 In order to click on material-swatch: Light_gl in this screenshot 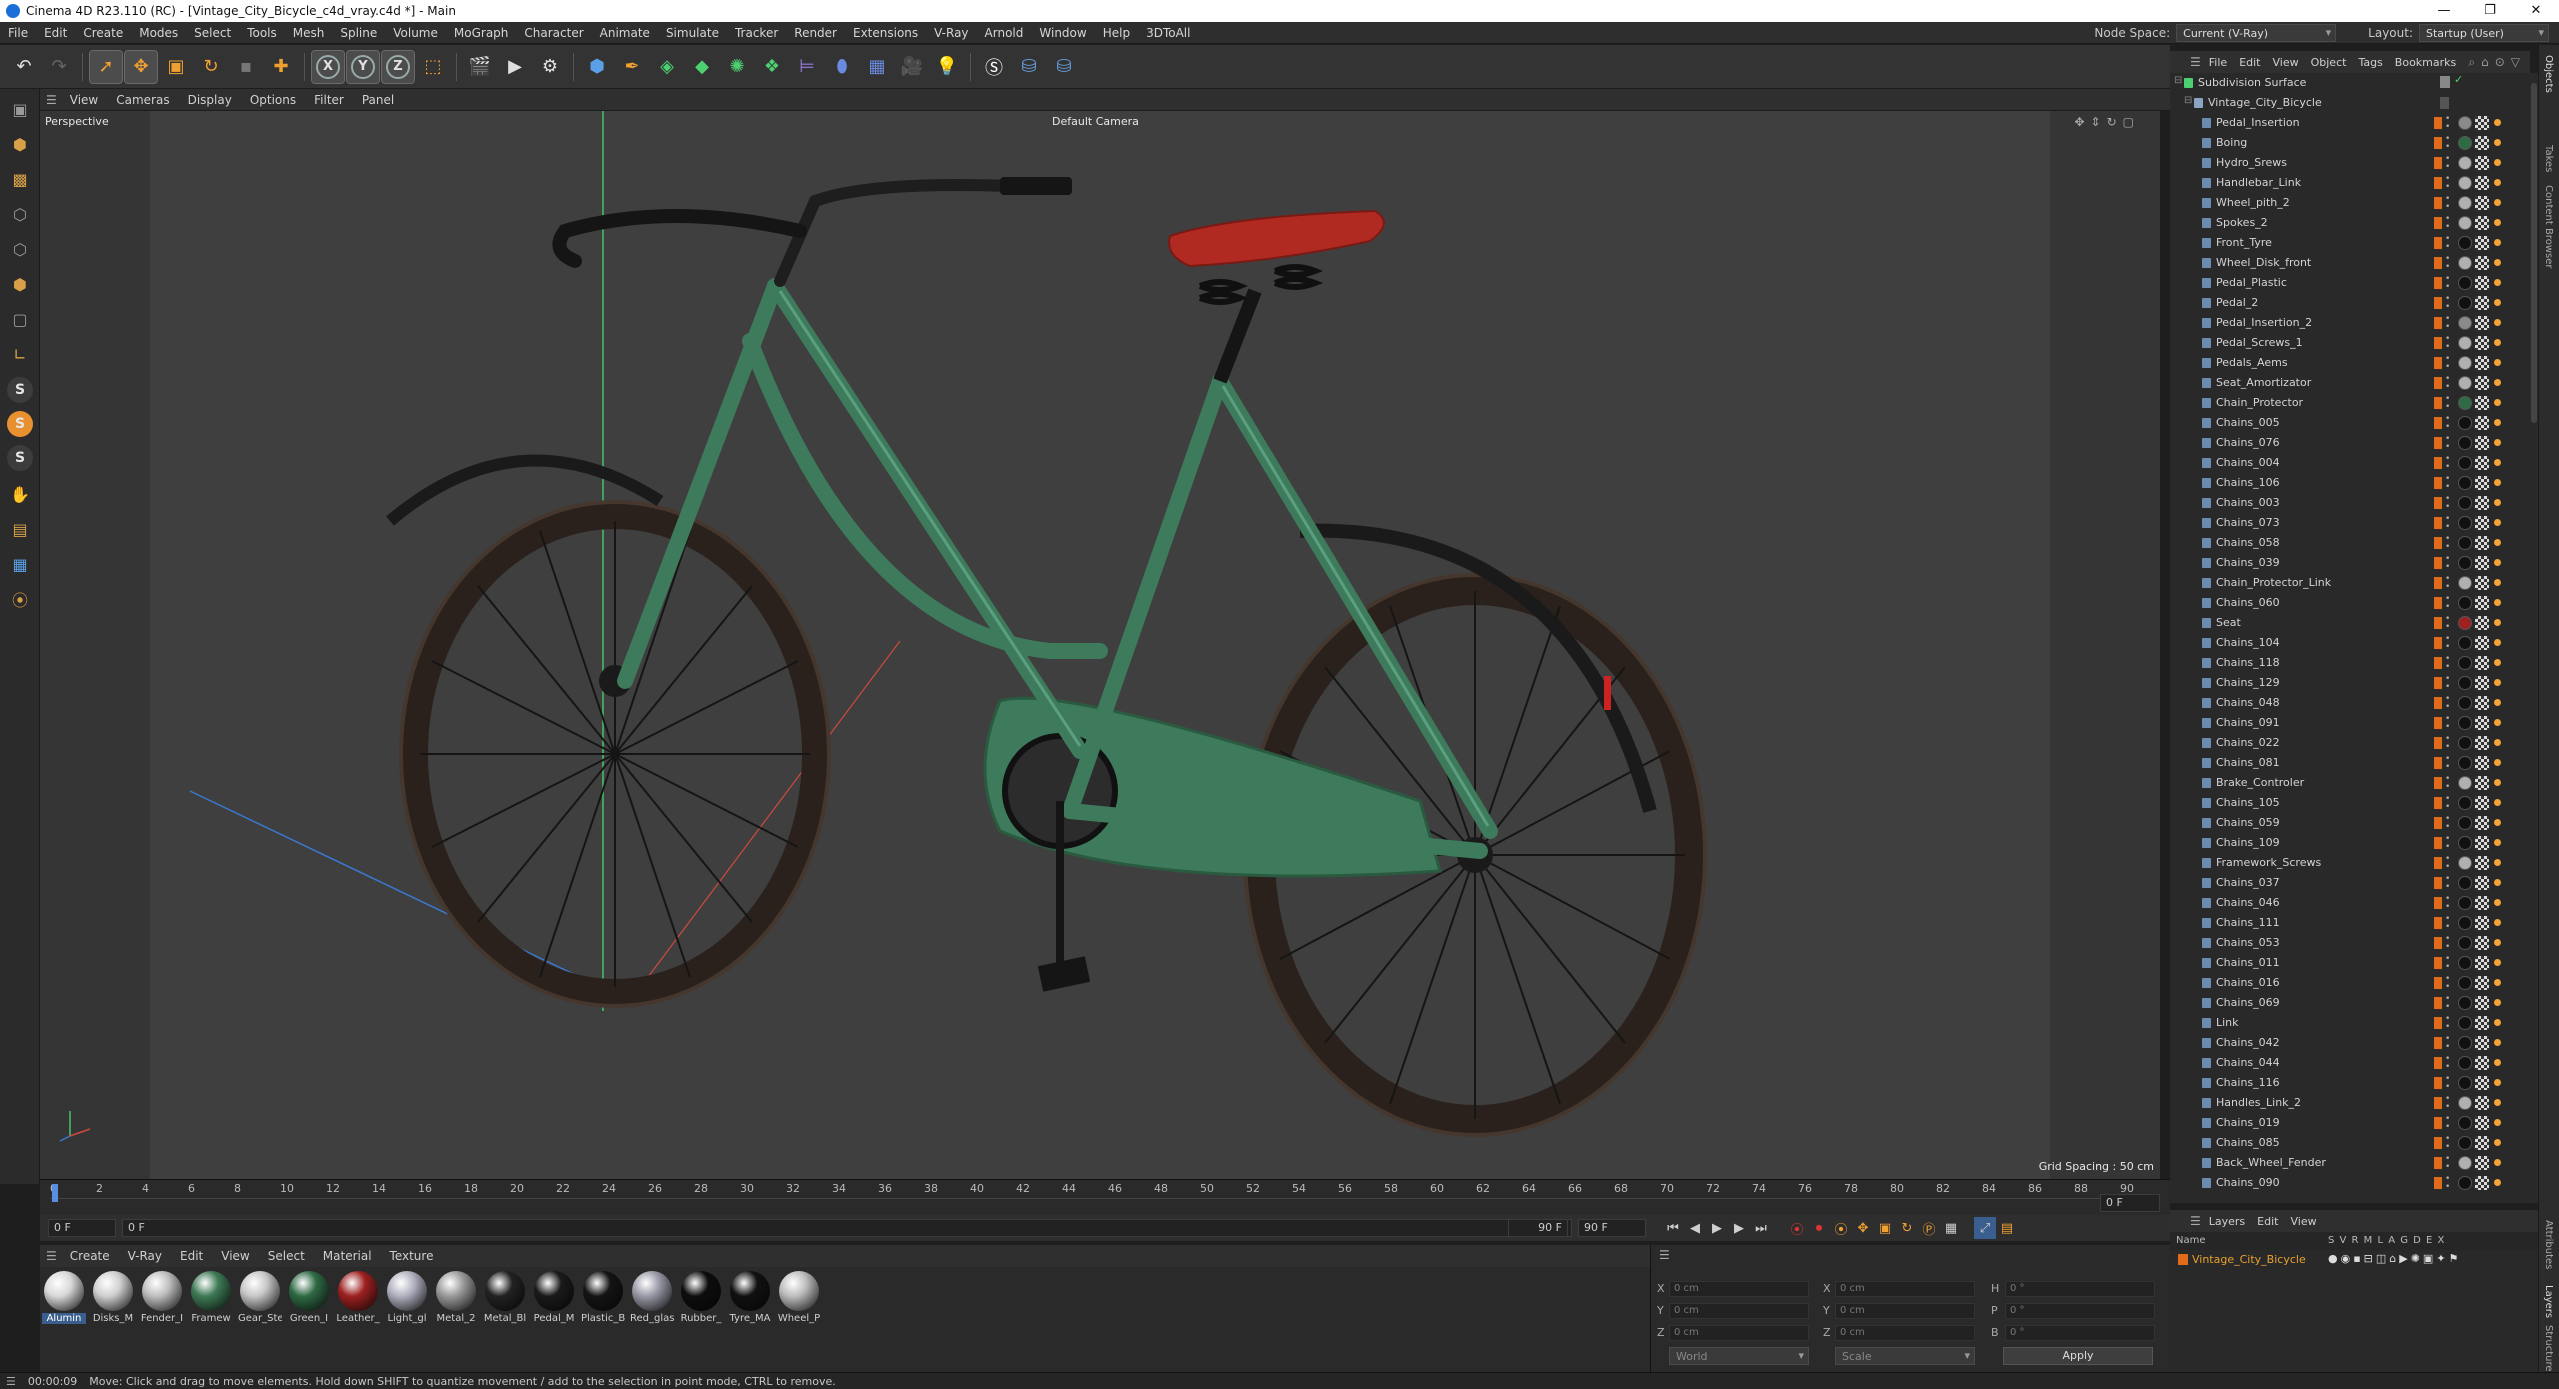, I will do `click(407, 1319)`.